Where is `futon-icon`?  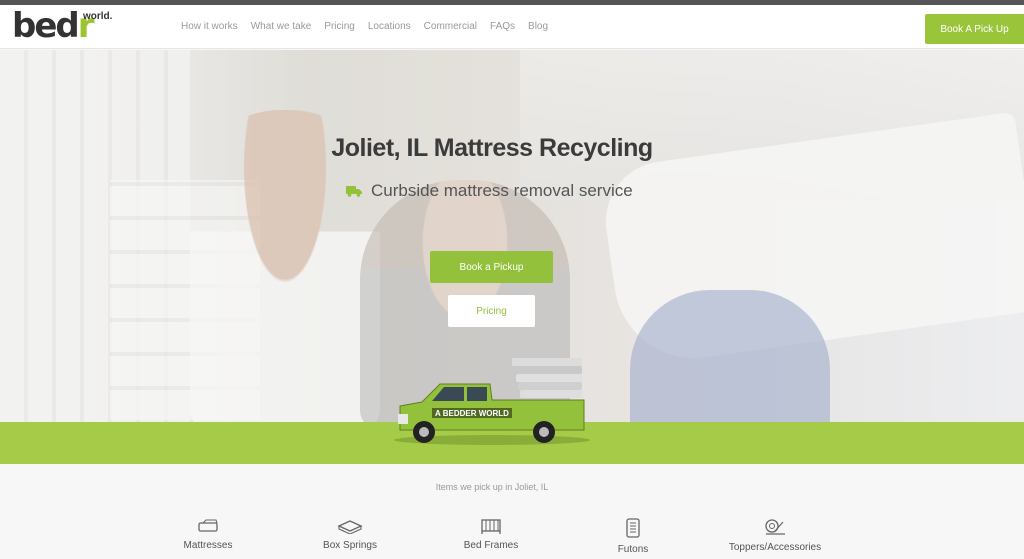 futon-icon is located at coordinates (633, 528).